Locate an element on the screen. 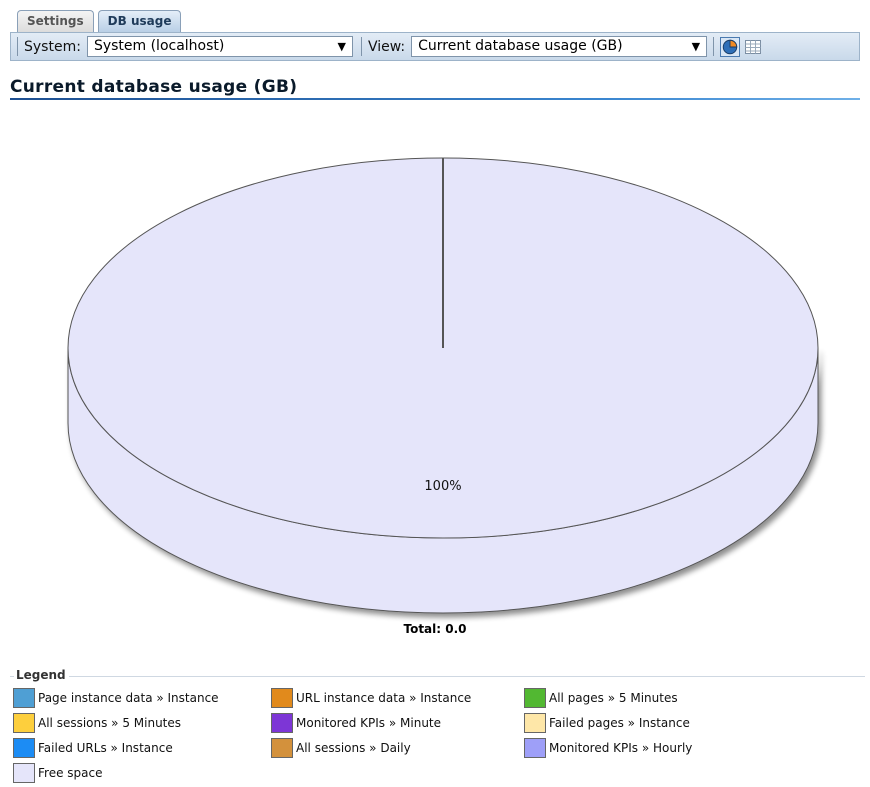 This screenshot has width=870, height=787. view-label: View: is located at coordinates (386, 46).